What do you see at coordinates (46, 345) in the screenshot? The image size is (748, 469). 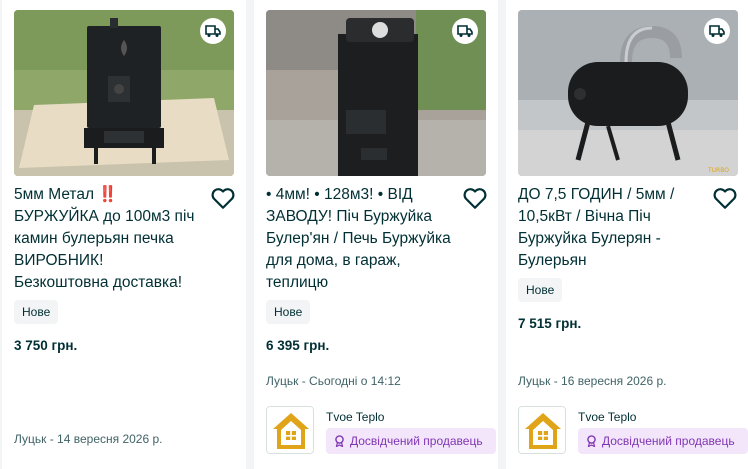 I see `listing-price: 3 750 грн.` at bounding box center [46, 345].